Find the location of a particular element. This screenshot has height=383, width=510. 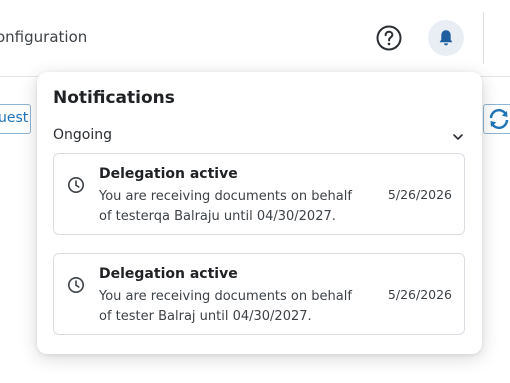

help-circle-icon is located at coordinates (389, 38).